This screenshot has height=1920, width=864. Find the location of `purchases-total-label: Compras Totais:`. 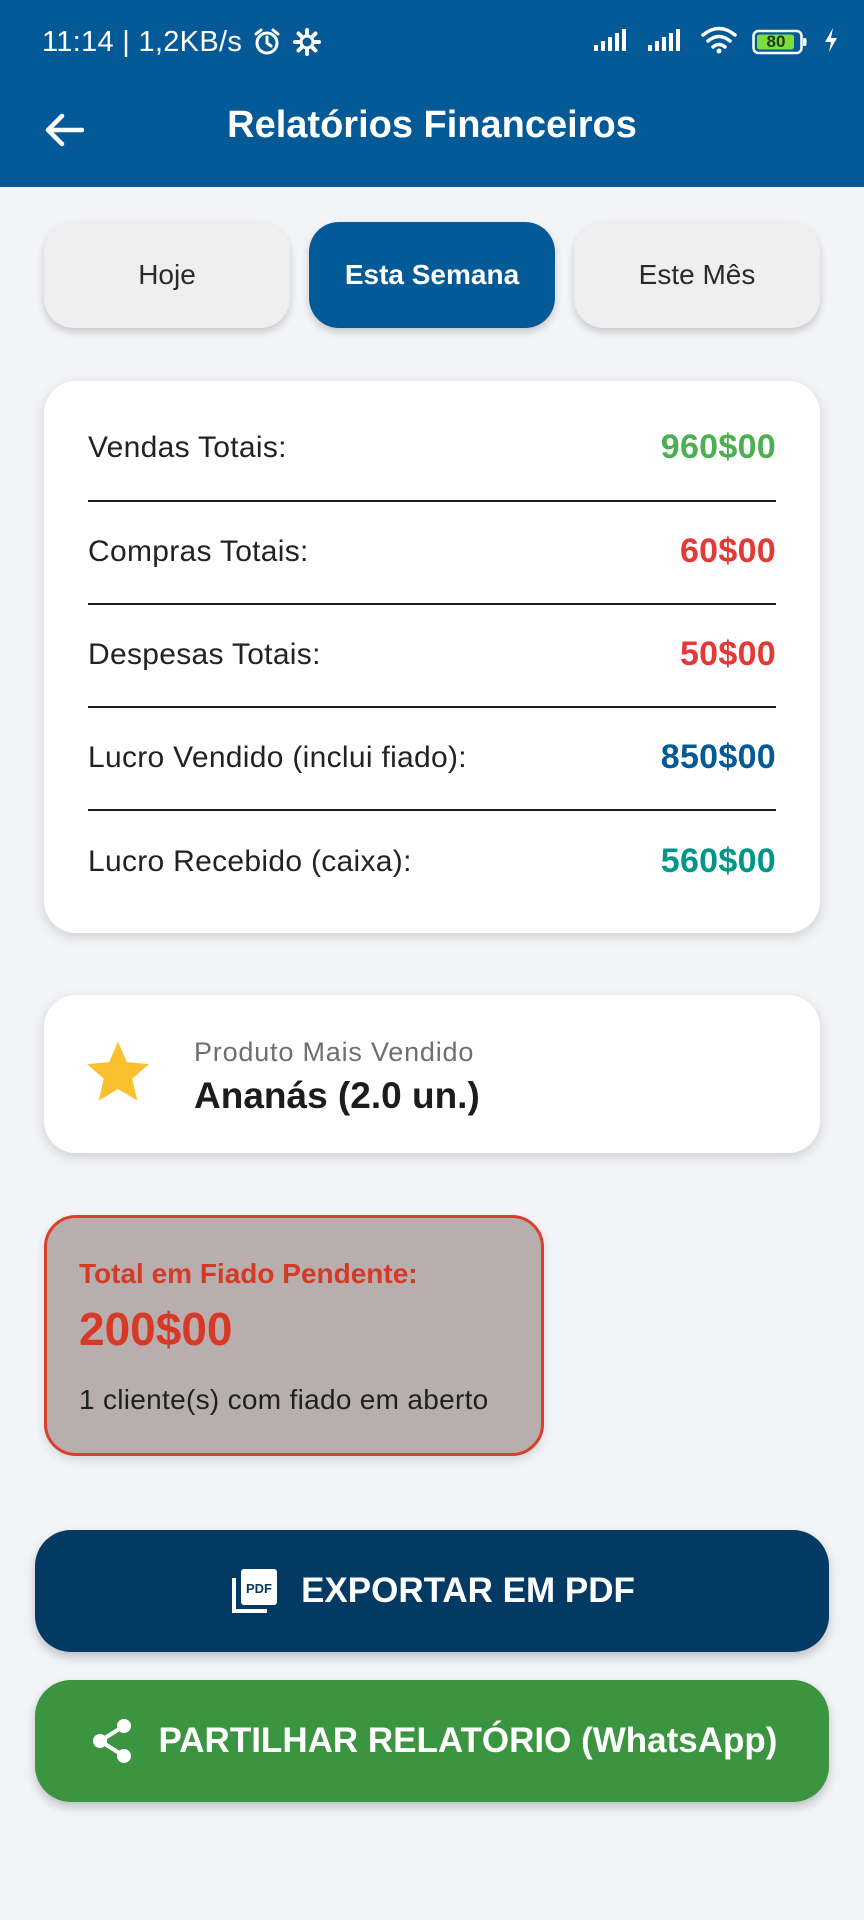

purchases-total-label: Compras Totais: is located at coordinates (198, 551).